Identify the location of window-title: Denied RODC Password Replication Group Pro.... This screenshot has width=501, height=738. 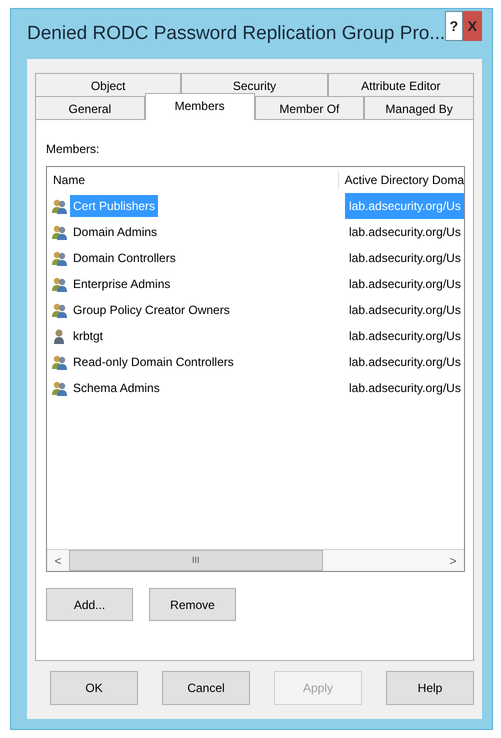
(236, 34).